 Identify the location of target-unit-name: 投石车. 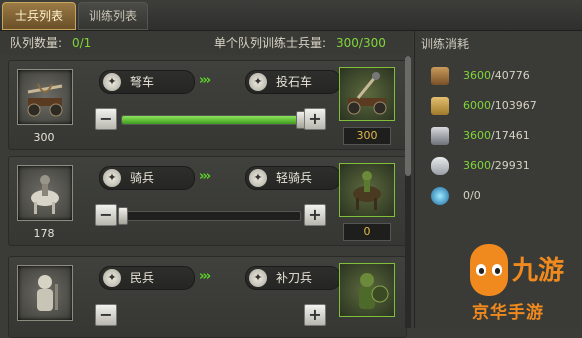
(294, 82).